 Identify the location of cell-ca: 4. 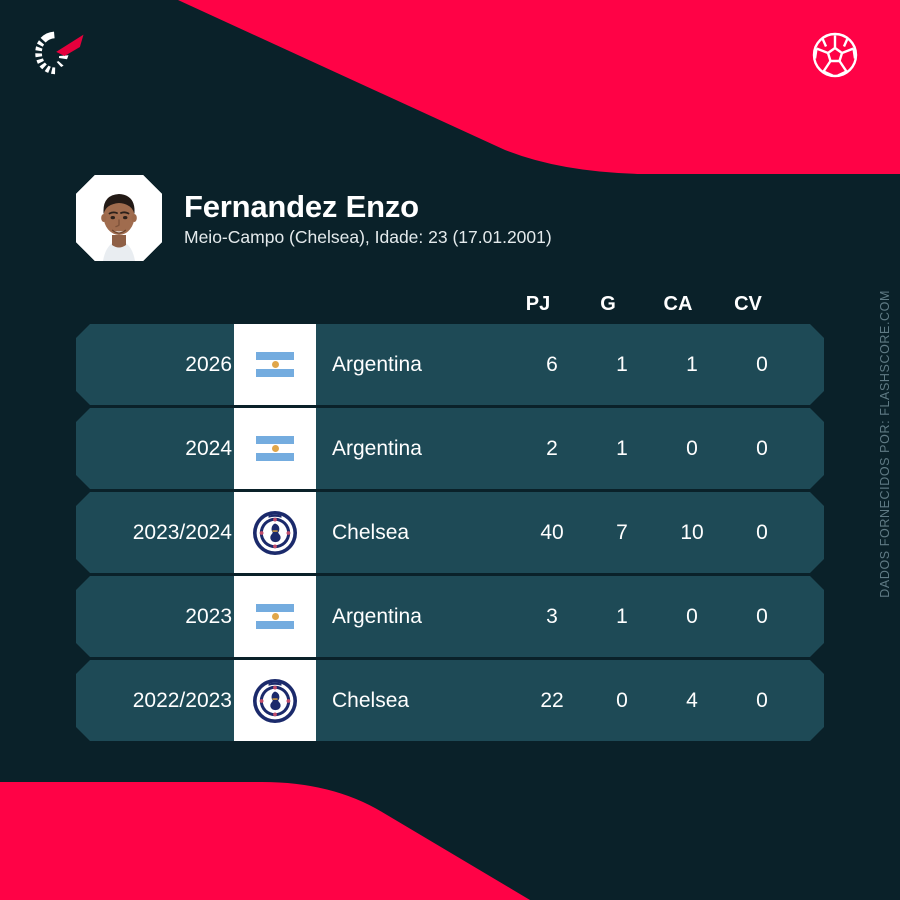
(692, 700).